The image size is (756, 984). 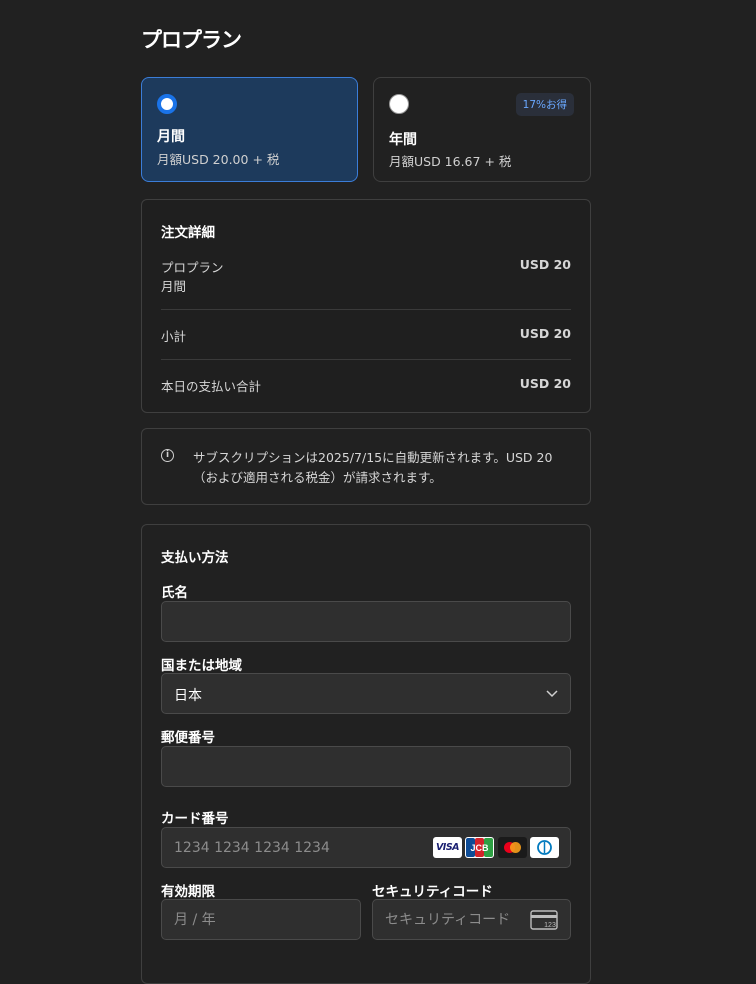 I want to click on page-title: プロプラン, so click(x=191, y=40).